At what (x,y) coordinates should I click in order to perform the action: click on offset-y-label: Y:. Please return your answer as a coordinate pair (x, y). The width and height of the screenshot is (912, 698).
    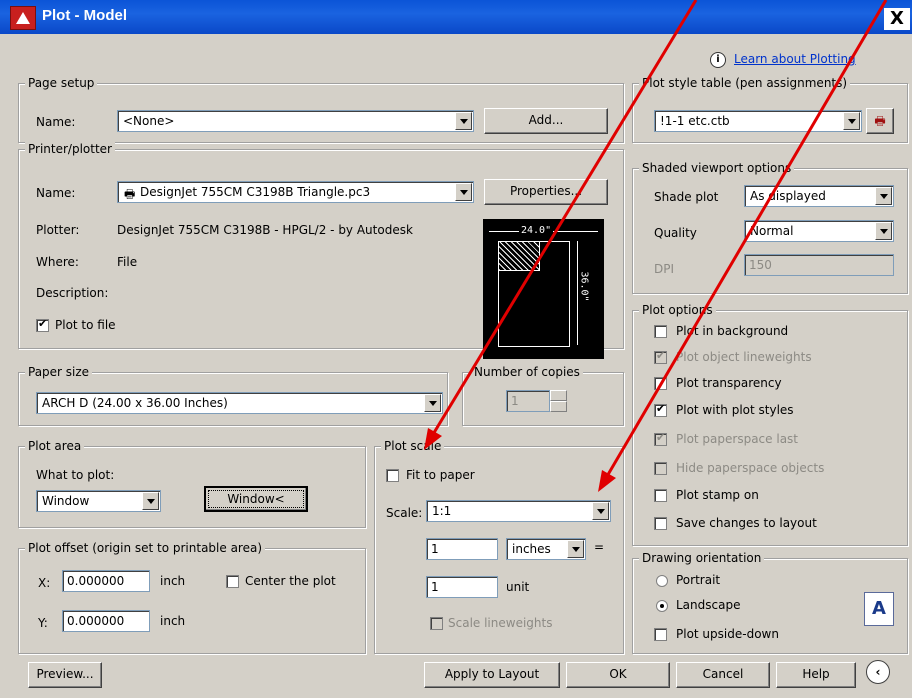
    Looking at the image, I should click on (43, 623).